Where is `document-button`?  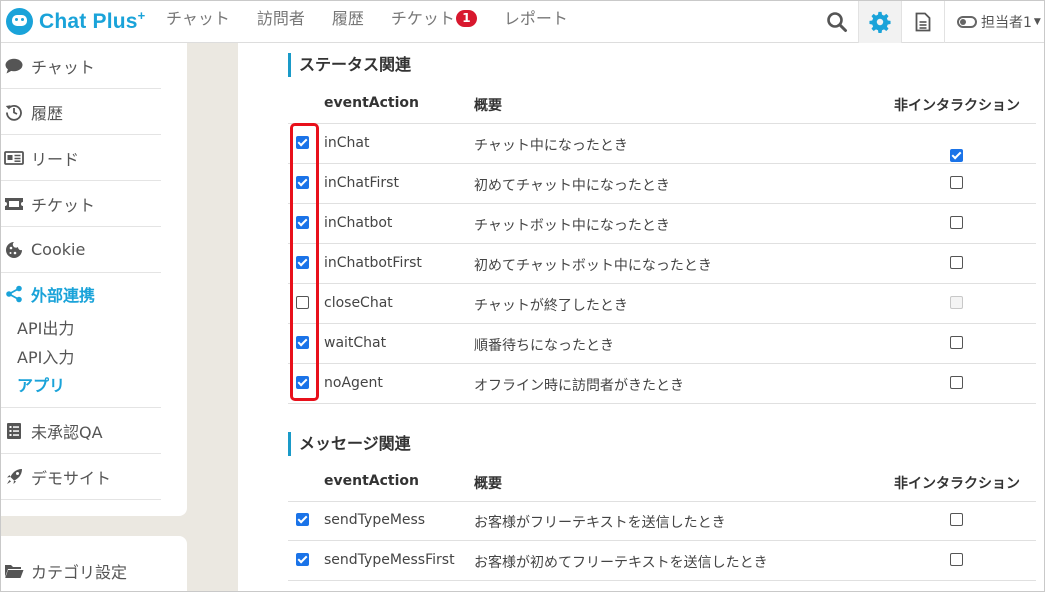 document-button is located at coordinates (922, 22).